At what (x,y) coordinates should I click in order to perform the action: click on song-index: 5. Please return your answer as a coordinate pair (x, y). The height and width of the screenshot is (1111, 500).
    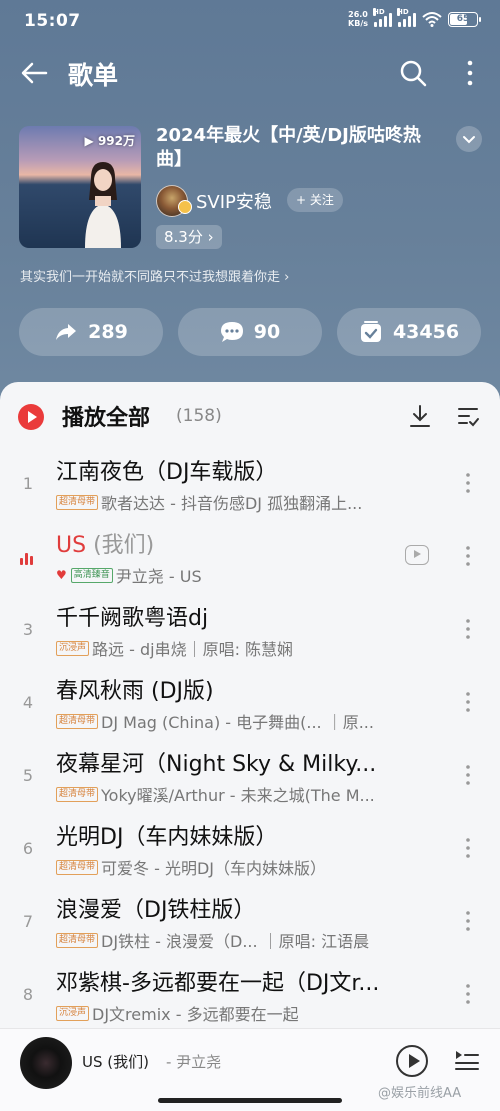
    Looking at the image, I should click on (28, 775).